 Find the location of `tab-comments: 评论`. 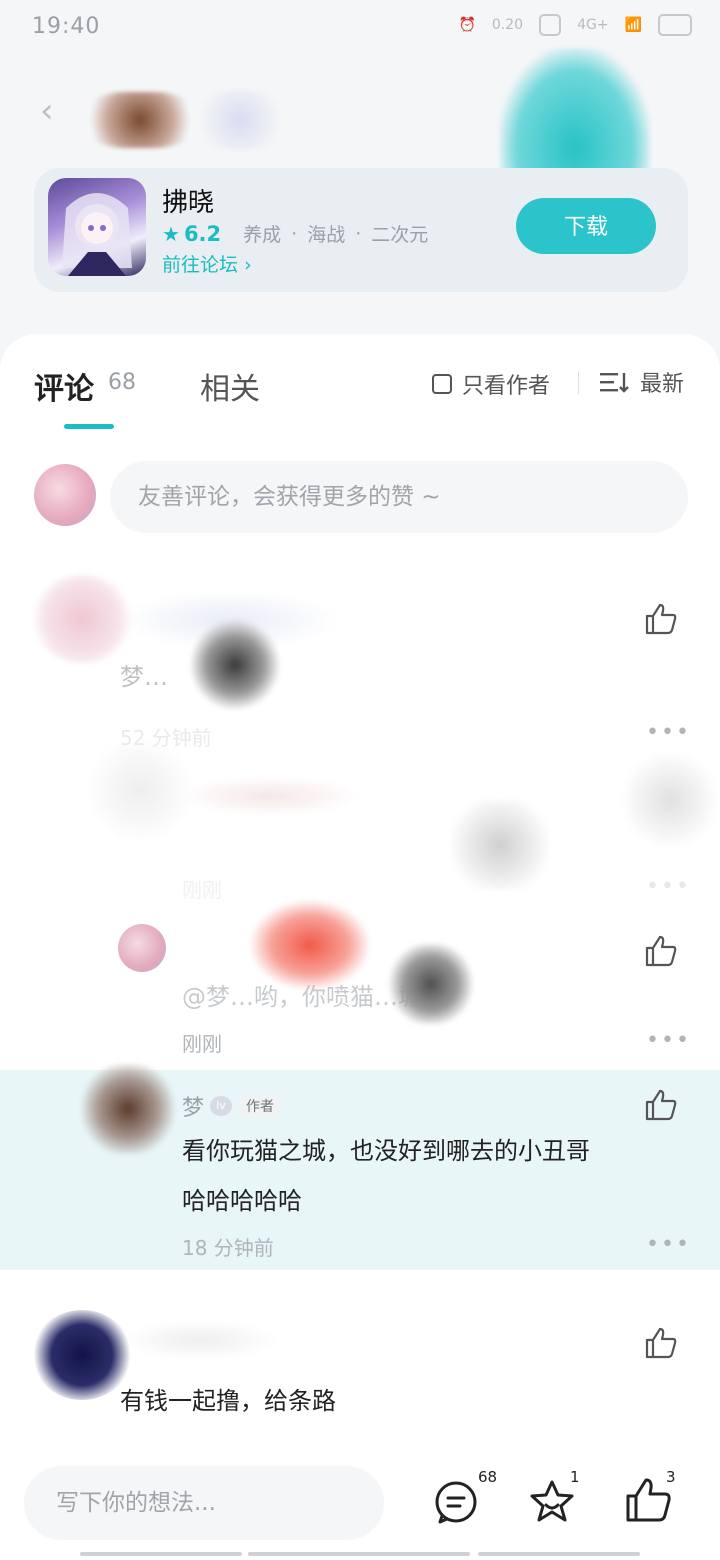

tab-comments: 评论 is located at coordinates (64, 386).